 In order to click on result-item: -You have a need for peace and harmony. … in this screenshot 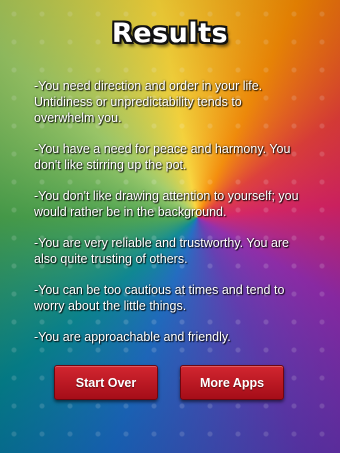, I will do `click(162, 157)`.